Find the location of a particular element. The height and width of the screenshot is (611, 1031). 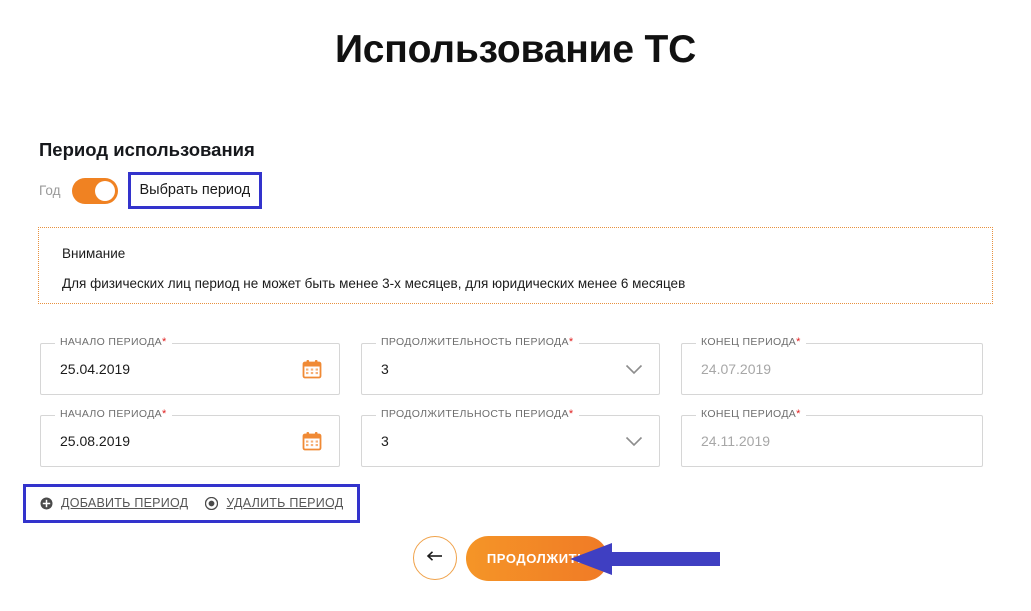

end-date-value-2: 24.11.2019 is located at coordinates (736, 441).